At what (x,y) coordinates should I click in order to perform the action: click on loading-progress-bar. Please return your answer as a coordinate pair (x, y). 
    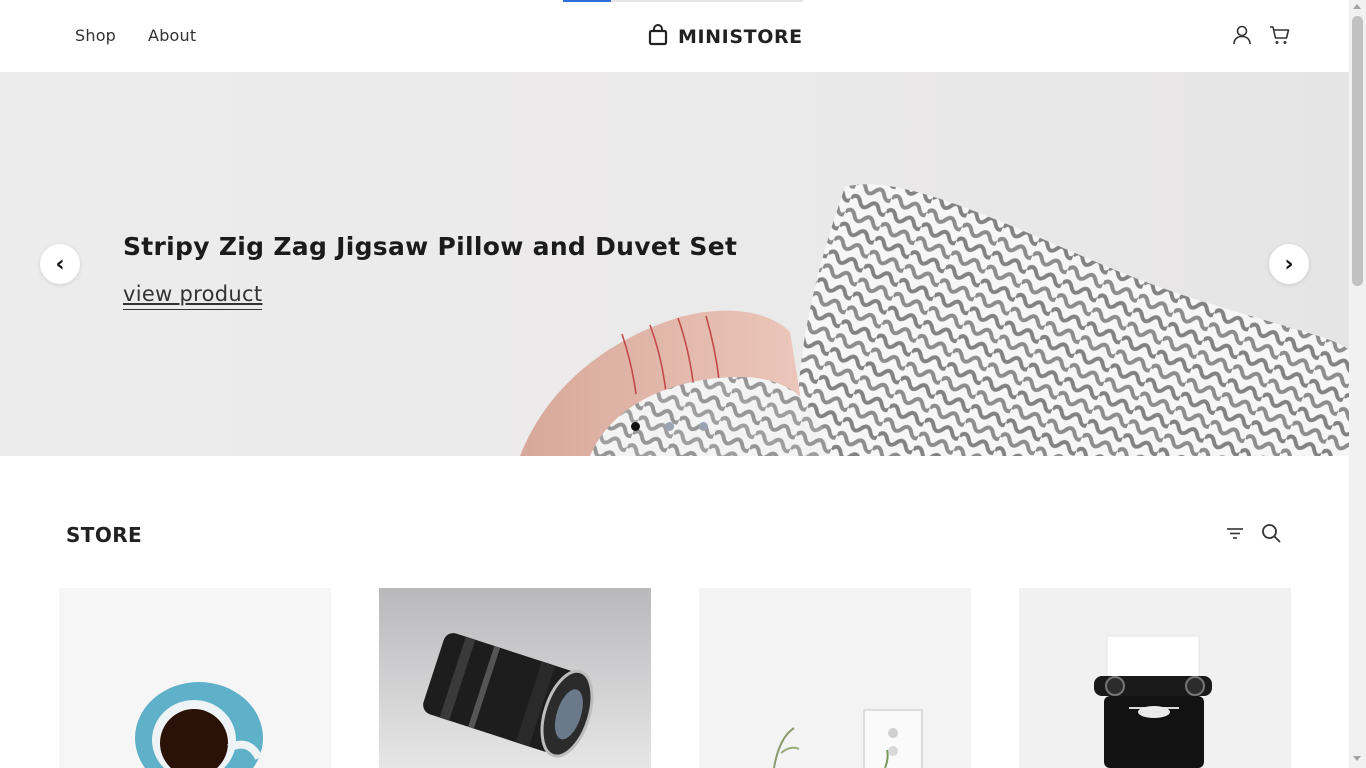
    Looking at the image, I should click on (683, 1).